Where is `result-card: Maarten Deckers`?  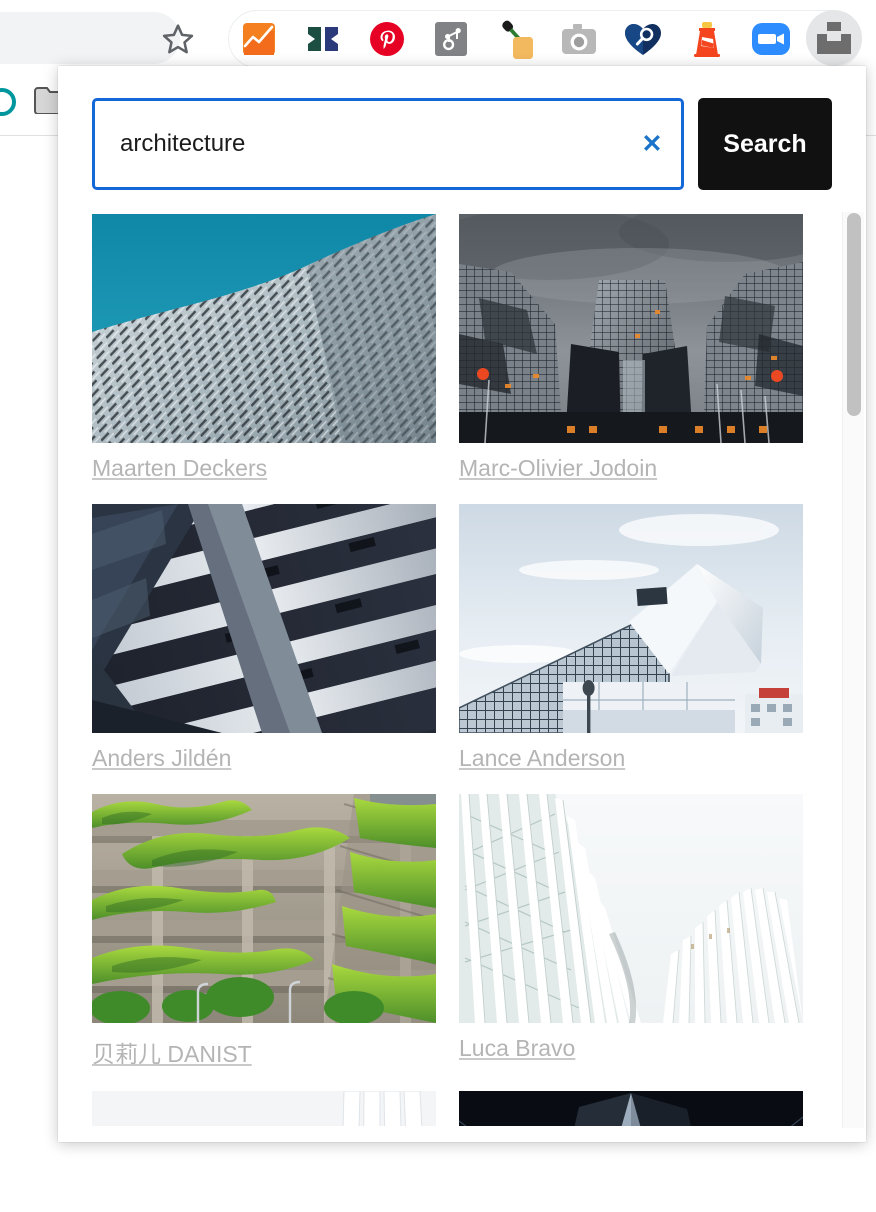
result-card: Maarten Deckers is located at coordinates (264, 348).